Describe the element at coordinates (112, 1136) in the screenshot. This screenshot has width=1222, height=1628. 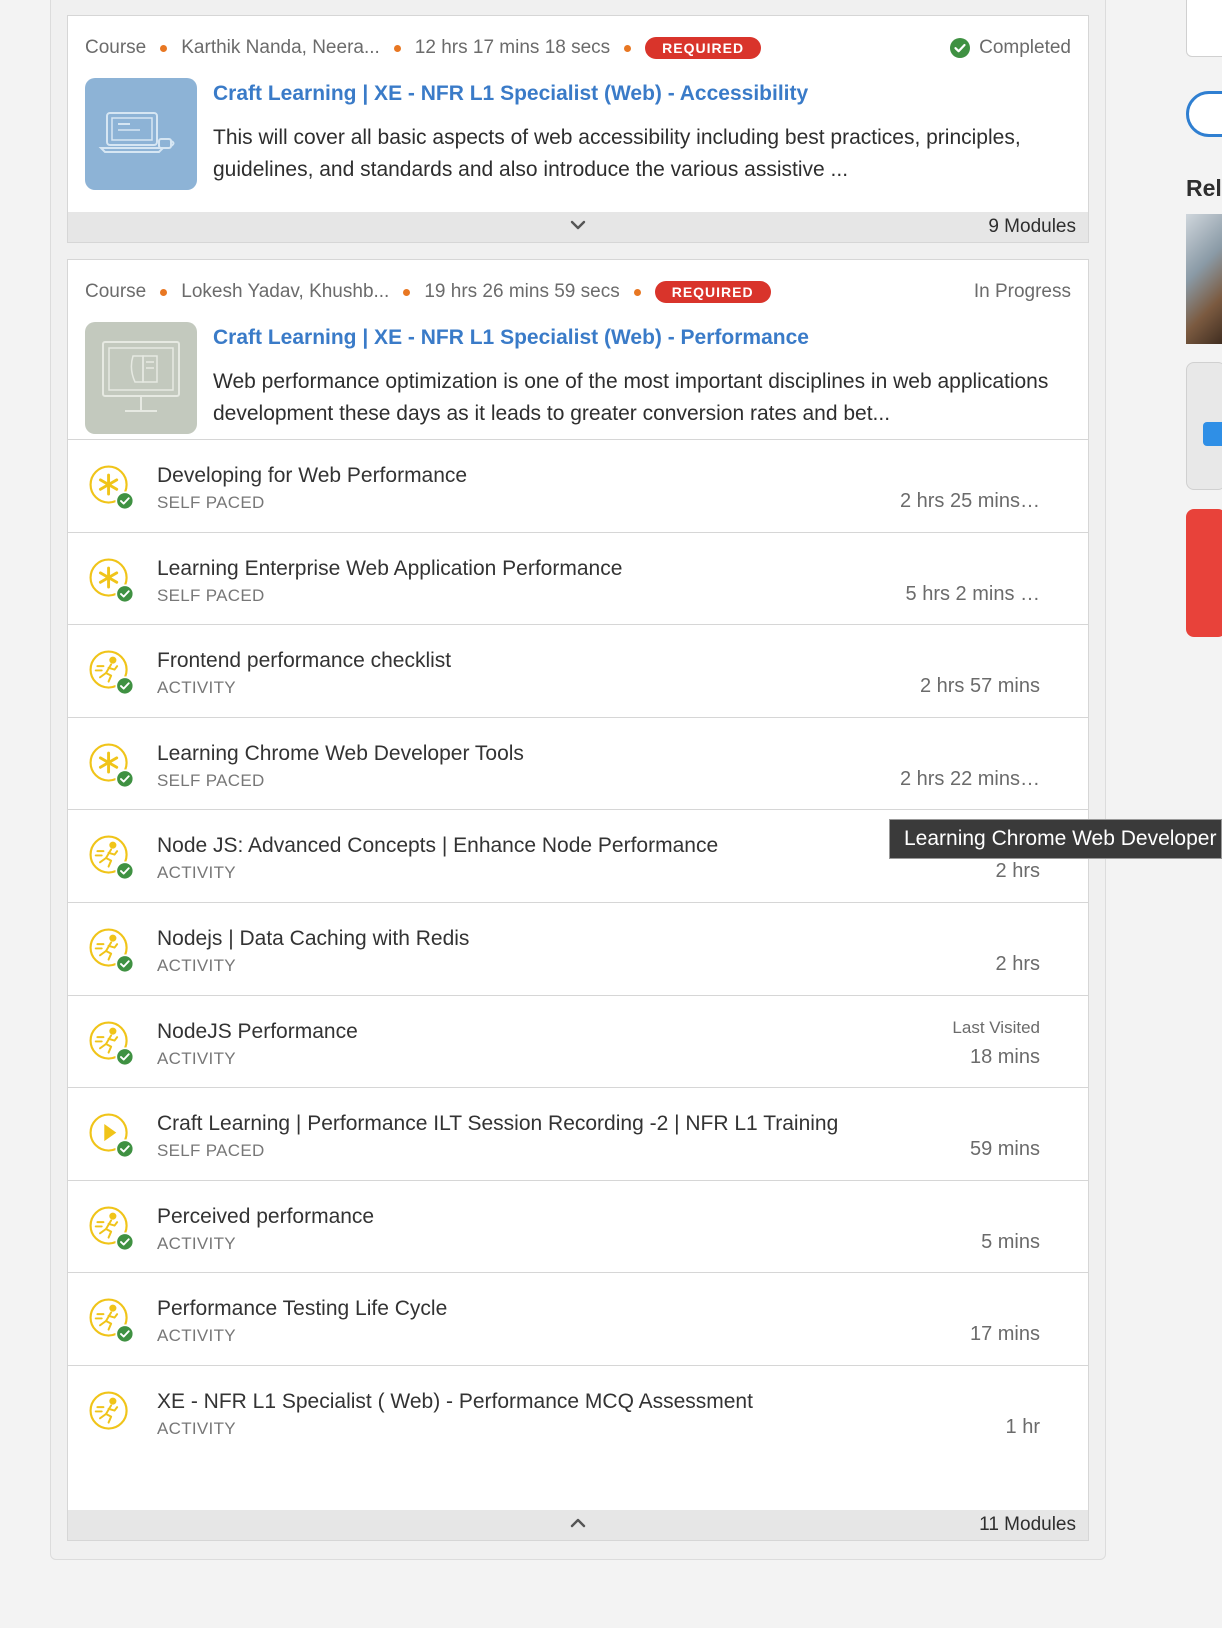
I see `video-play-icon` at that location.